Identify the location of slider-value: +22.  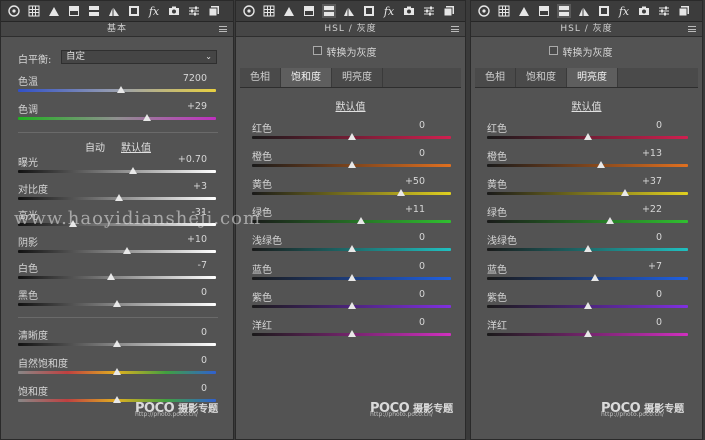
(642, 209).